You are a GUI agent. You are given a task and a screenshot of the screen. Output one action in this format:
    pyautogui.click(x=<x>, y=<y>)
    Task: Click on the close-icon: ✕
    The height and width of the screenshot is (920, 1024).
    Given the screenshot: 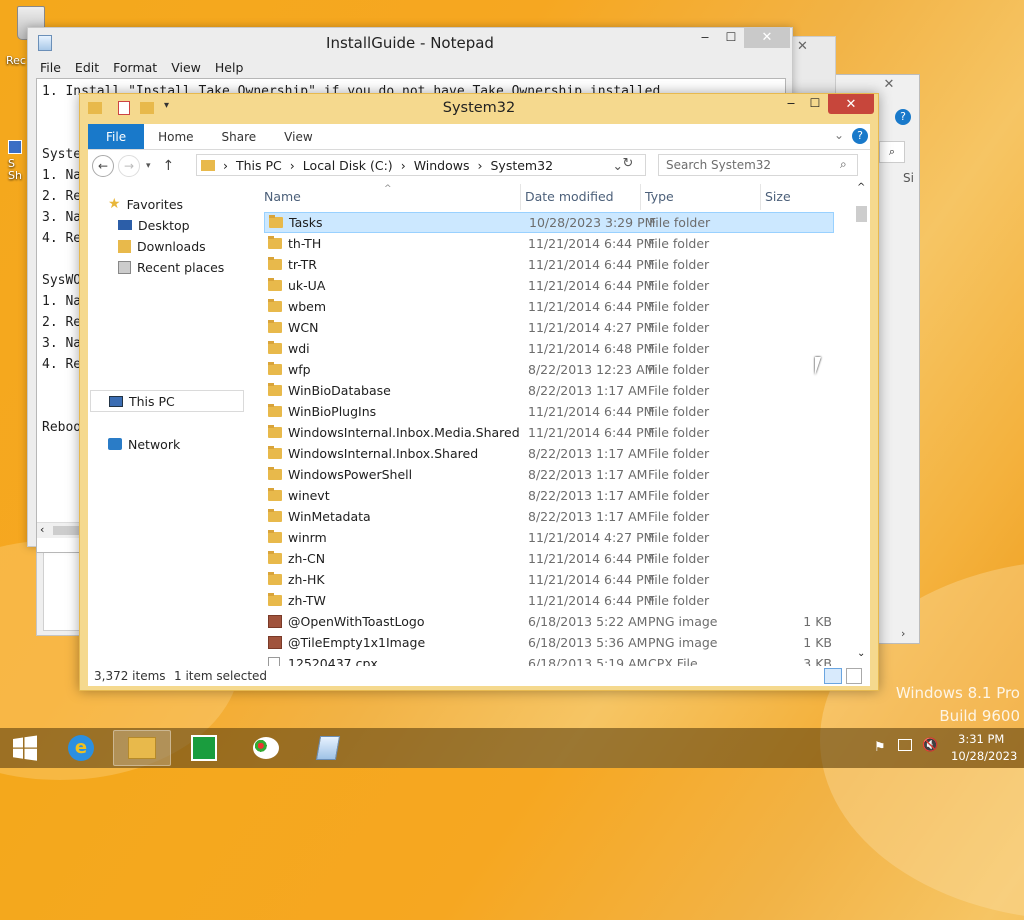 What is the action you would take?
    pyautogui.click(x=802, y=46)
    